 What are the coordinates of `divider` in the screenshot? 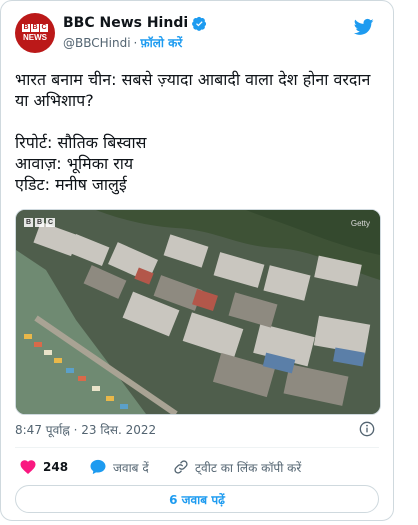 It's located at (197, 447).